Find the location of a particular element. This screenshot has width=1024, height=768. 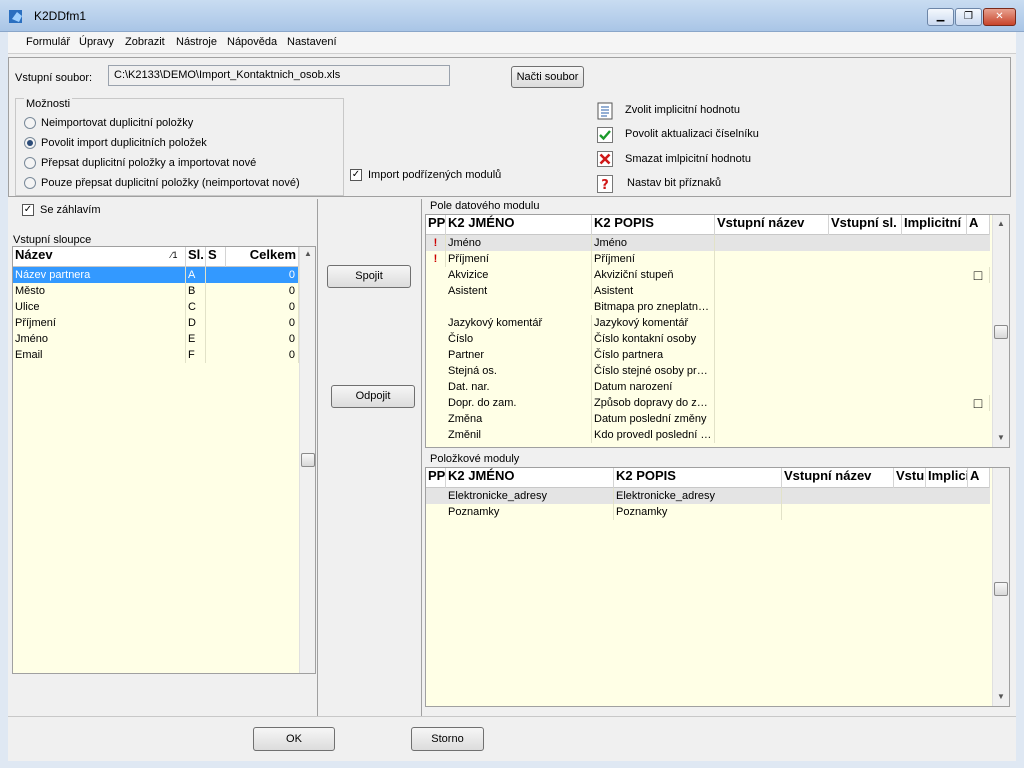

action-set-flag-bit-label: Nastav bit příznaků is located at coordinates (674, 183).